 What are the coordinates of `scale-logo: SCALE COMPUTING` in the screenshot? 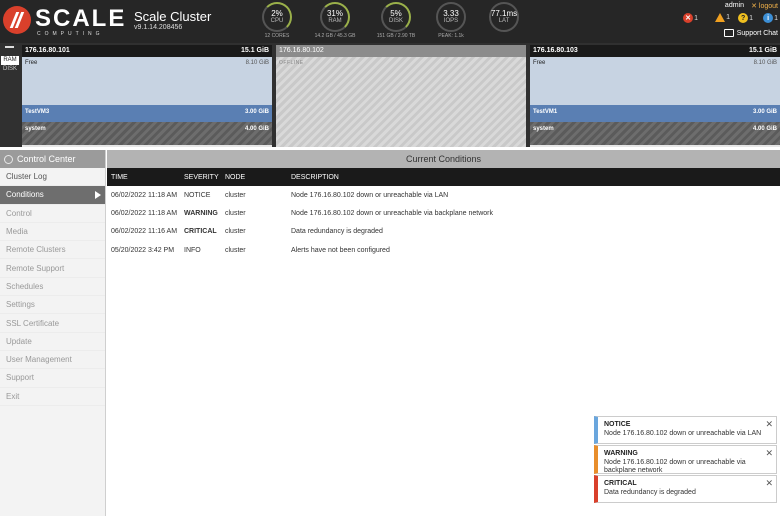 It's located at (63, 21).